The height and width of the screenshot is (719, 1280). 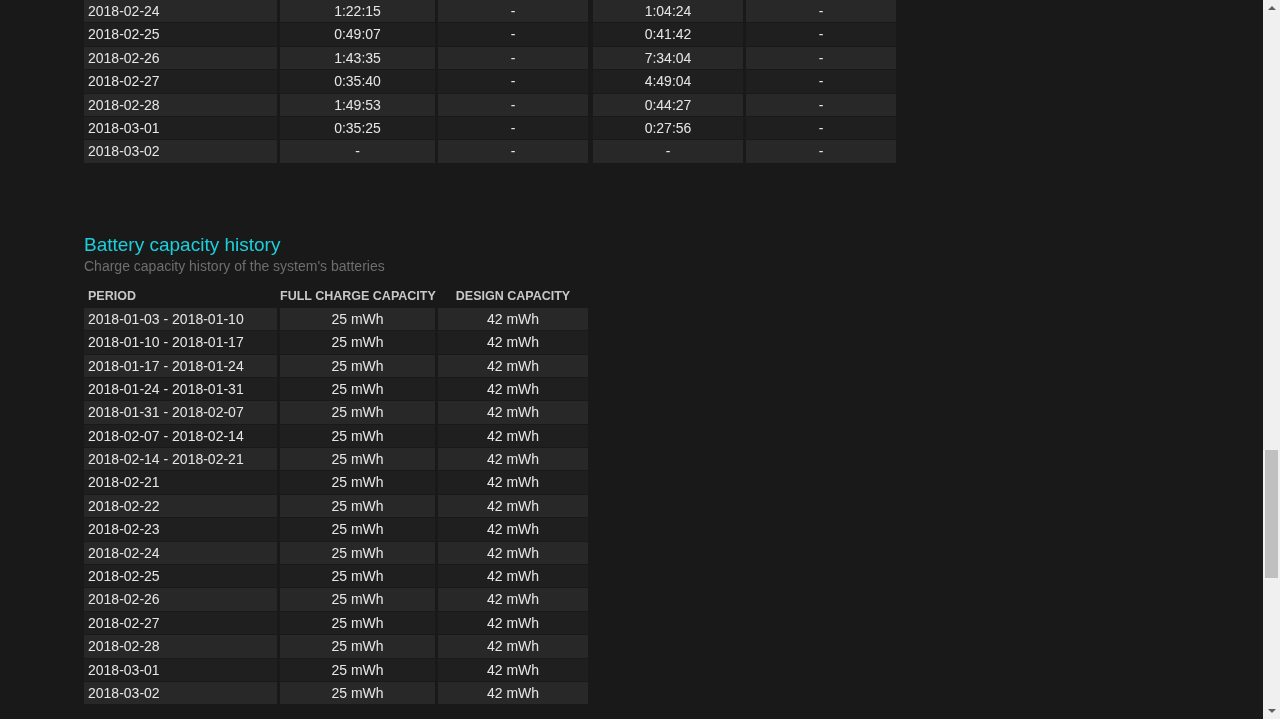 I want to click on table-cell: 4:49:04, so click(x=668, y=81).